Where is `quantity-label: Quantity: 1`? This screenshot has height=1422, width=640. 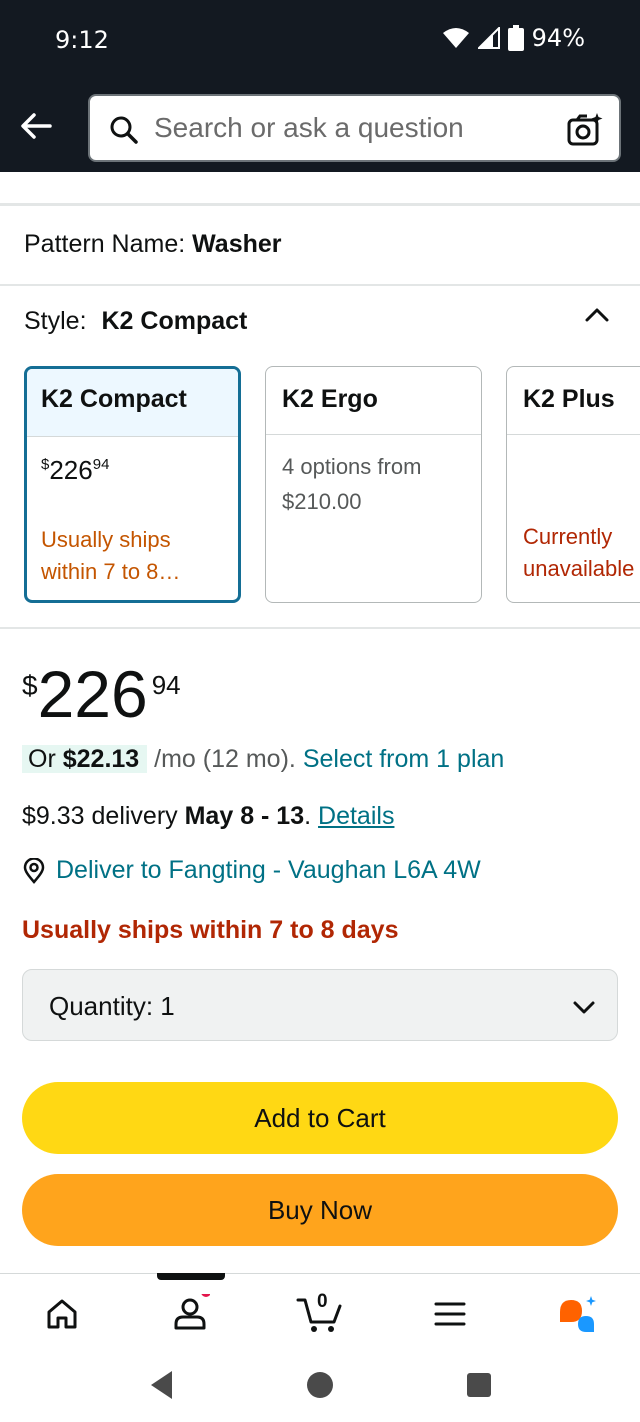 quantity-label: Quantity: 1 is located at coordinates (112, 1006).